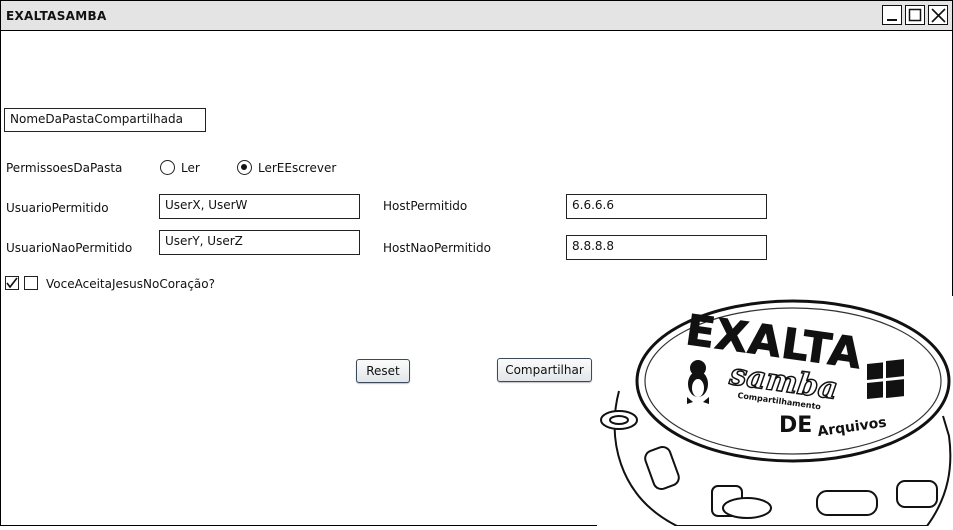 The height and width of the screenshot is (530, 953). I want to click on denied-users-label: UsuarioNaoPermitido, so click(69, 248).